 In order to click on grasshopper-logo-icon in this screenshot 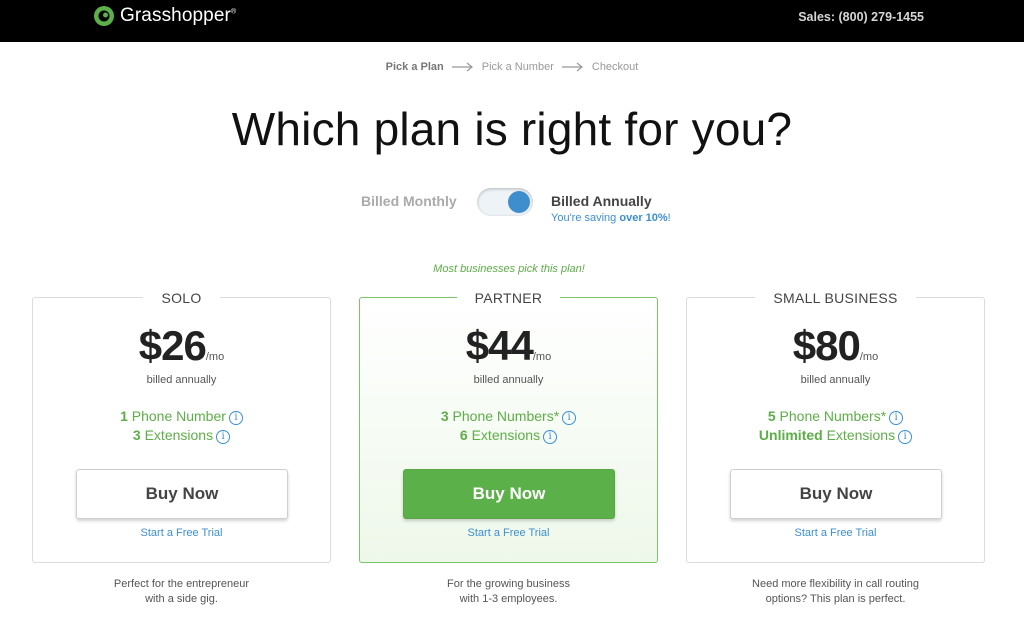, I will do `click(104, 16)`.